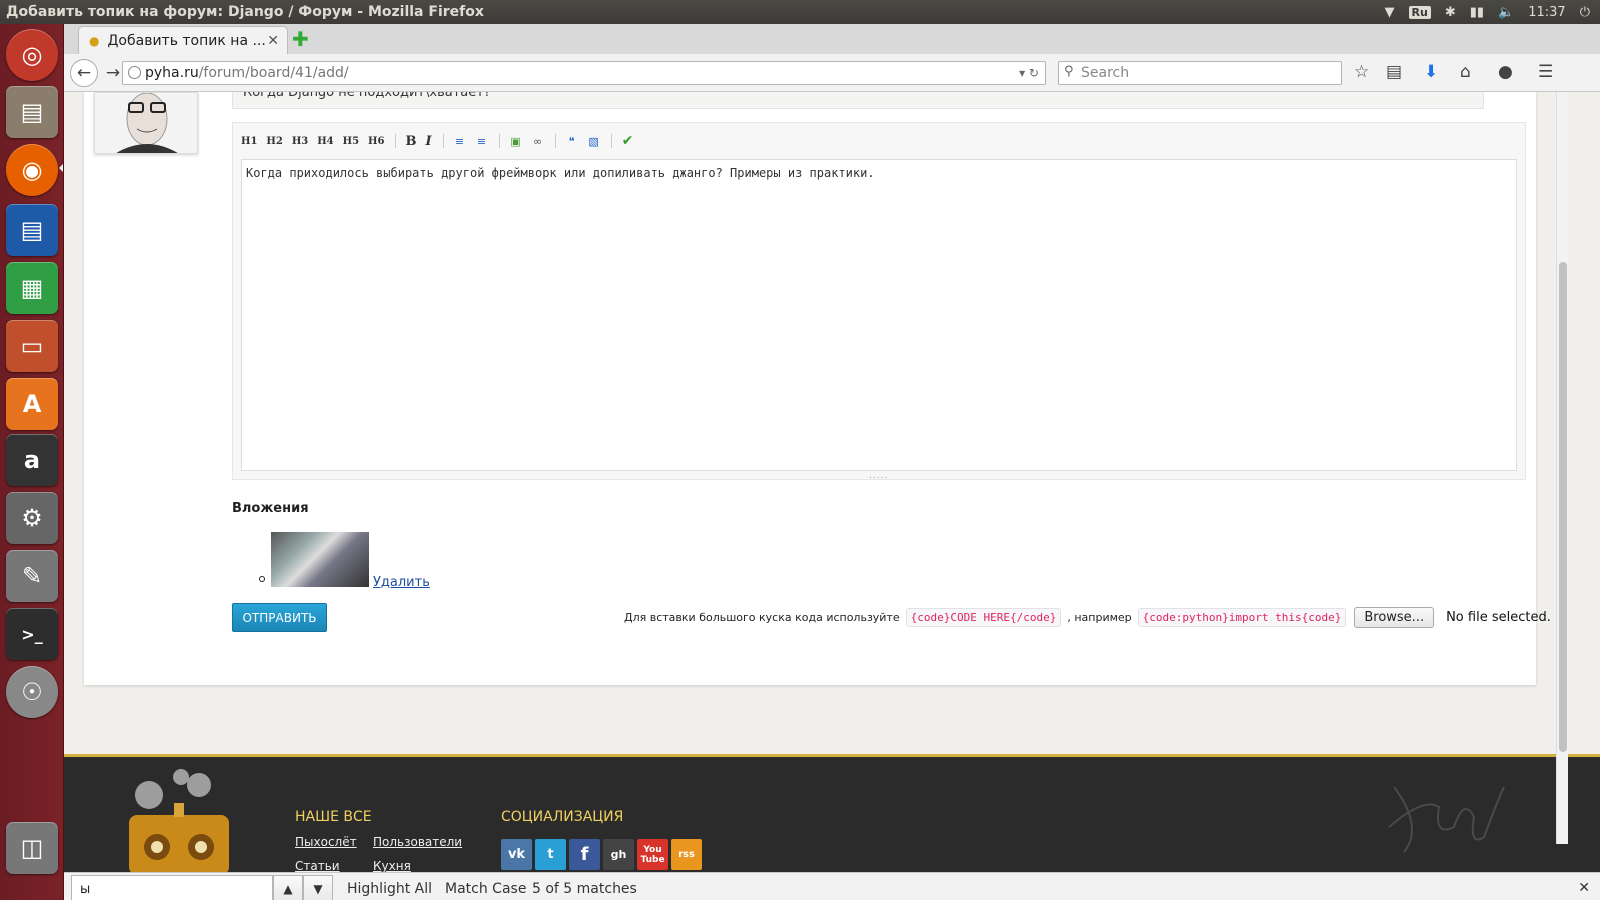  What do you see at coordinates (32, 346) in the screenshot?
I see `impress-icon: ▭` at bounding box center [32, 346].